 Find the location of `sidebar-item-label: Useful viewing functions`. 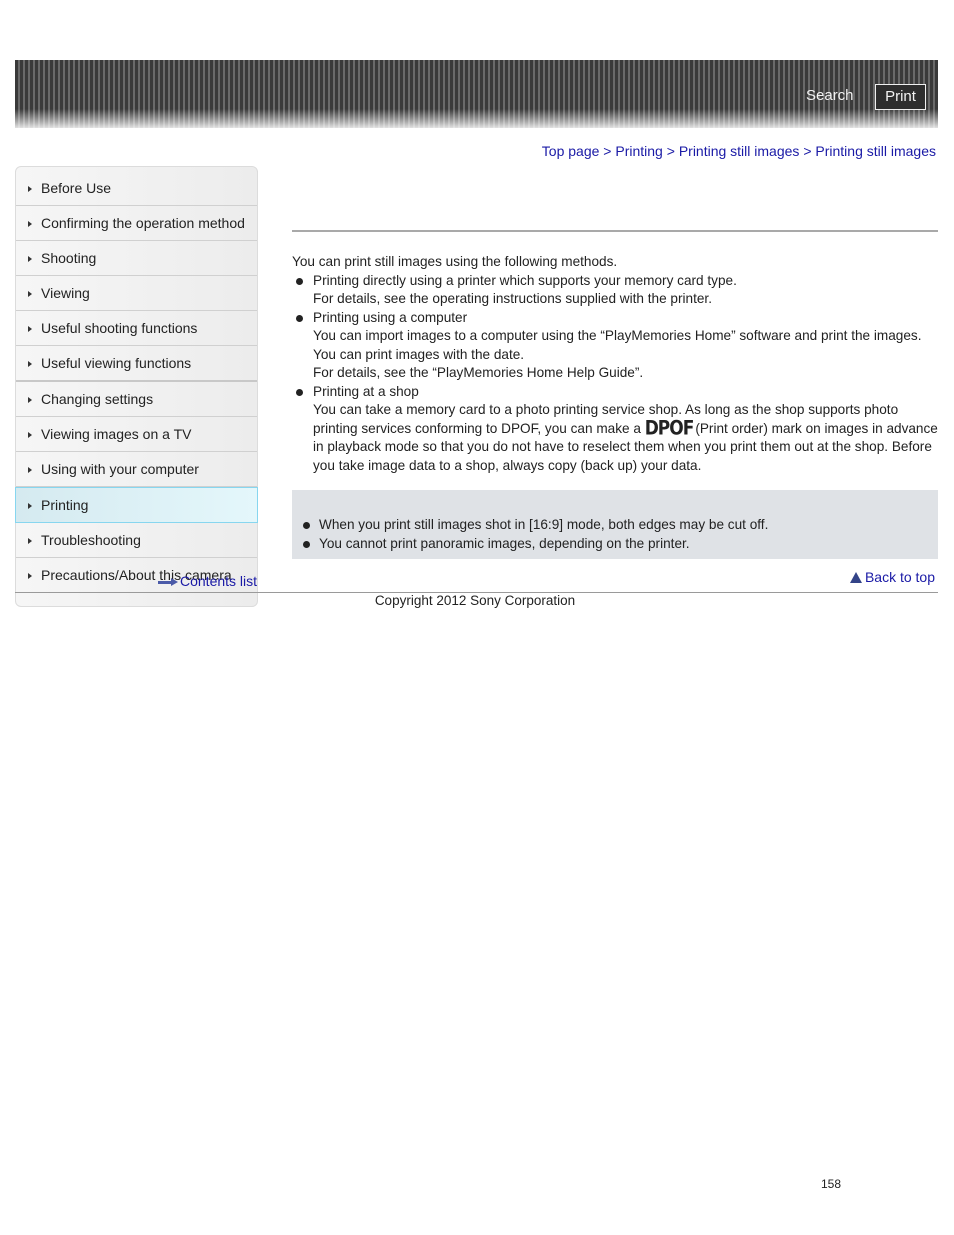

sidebar-item-label: Useful viewing functions is located at coordinates (116, 363).